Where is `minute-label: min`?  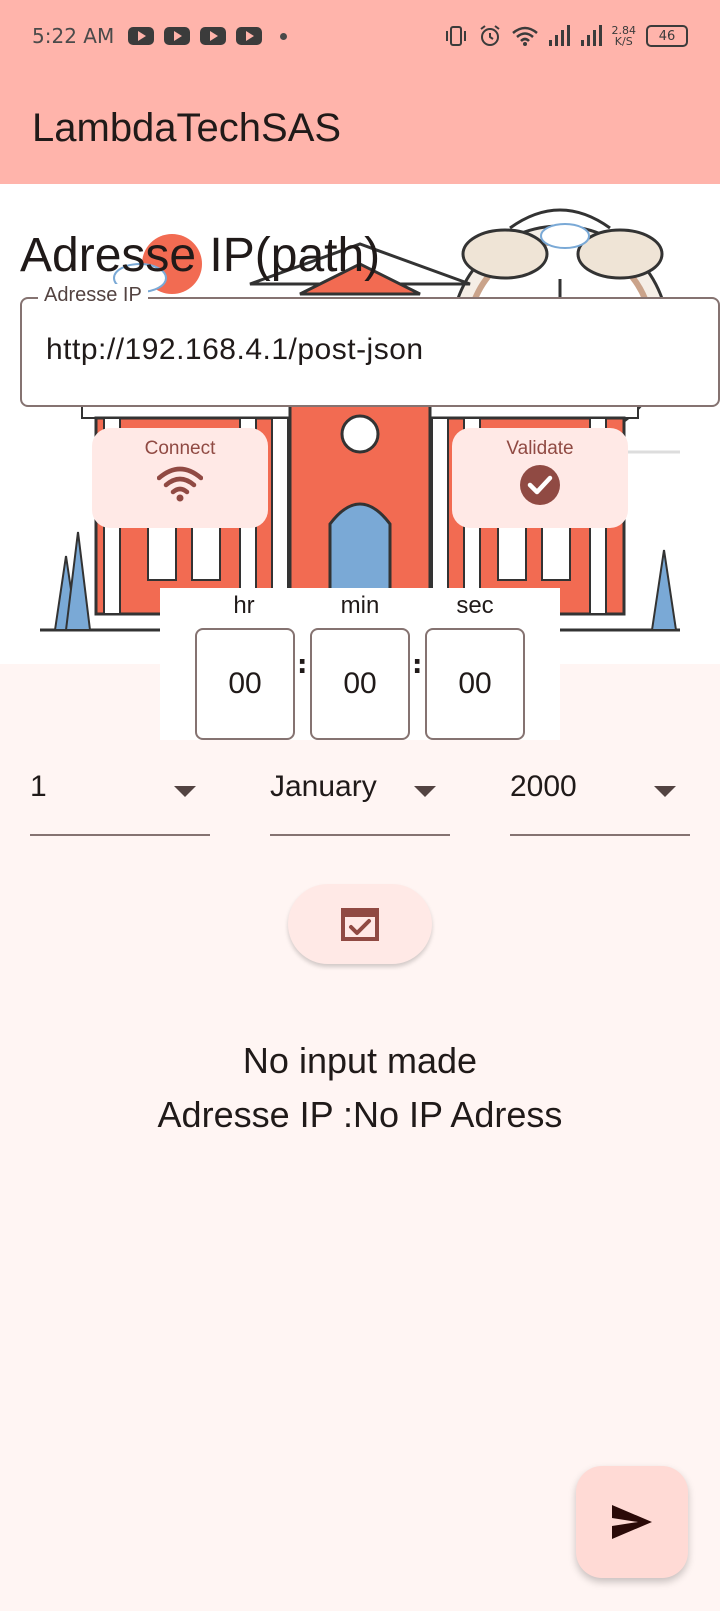 minute-label: min is located at coordinates (360, 605).